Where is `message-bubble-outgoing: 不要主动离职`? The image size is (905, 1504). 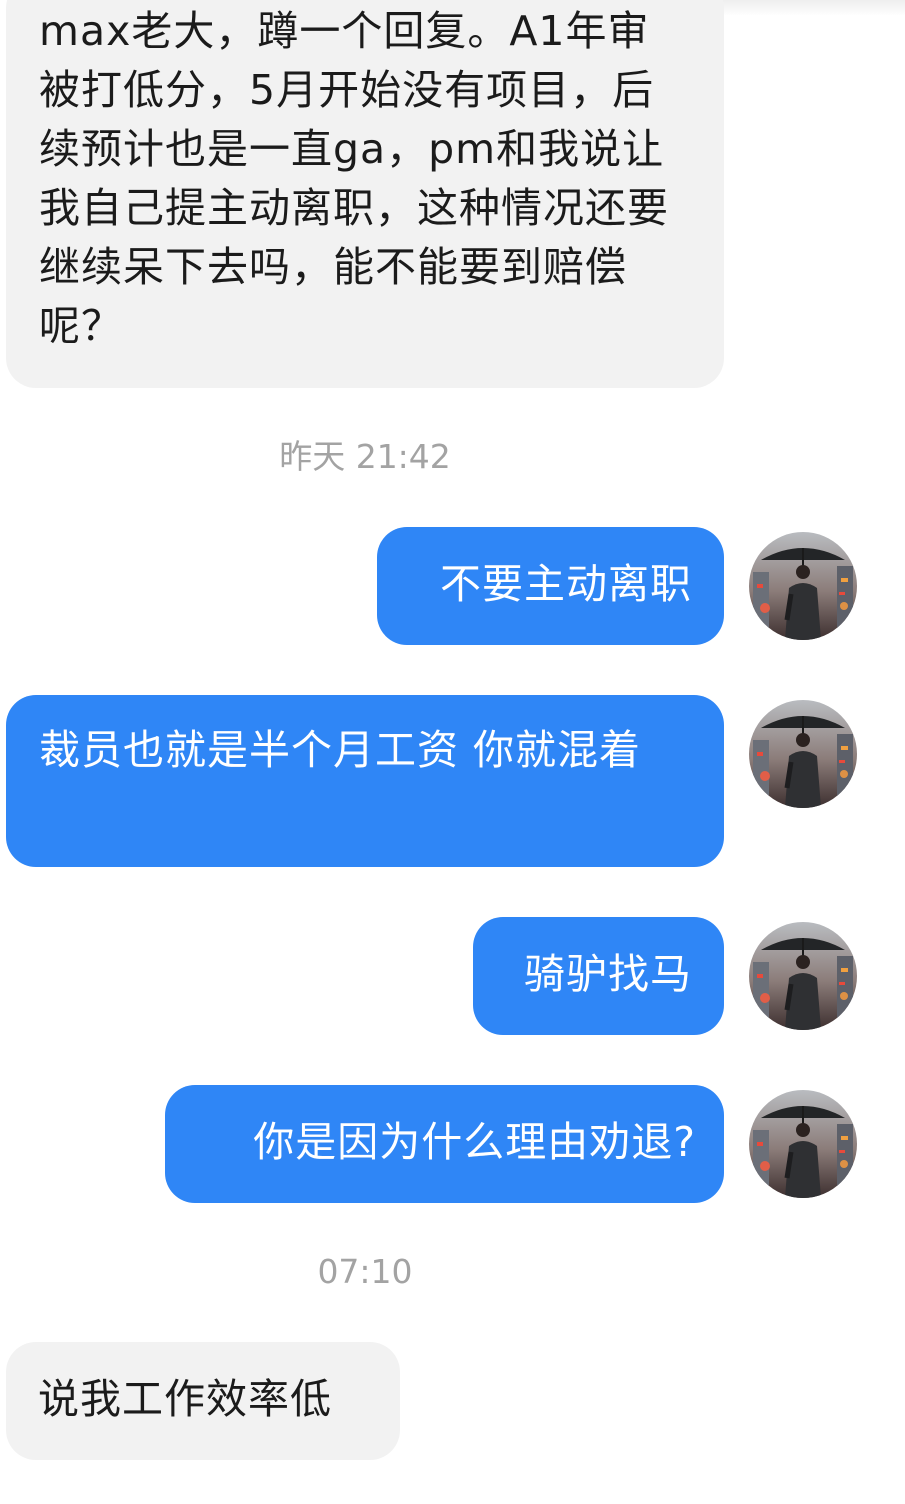 message-bubble-outgoing: 不要主动离职 is located at coordinates (550, 586).